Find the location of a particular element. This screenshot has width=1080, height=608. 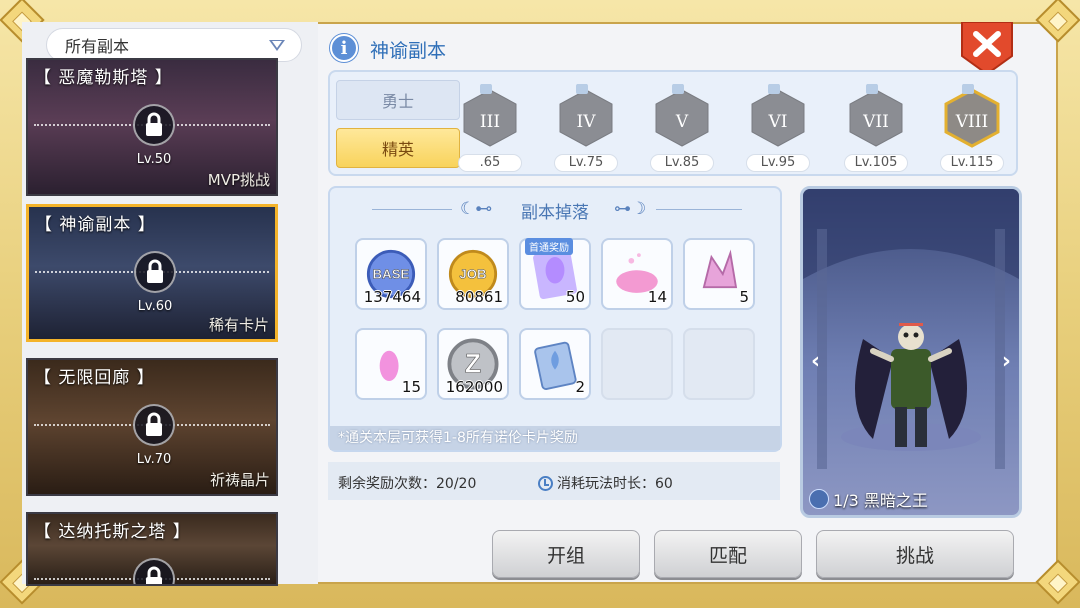

svg-text: JOB is located at coordinates (472, 274).